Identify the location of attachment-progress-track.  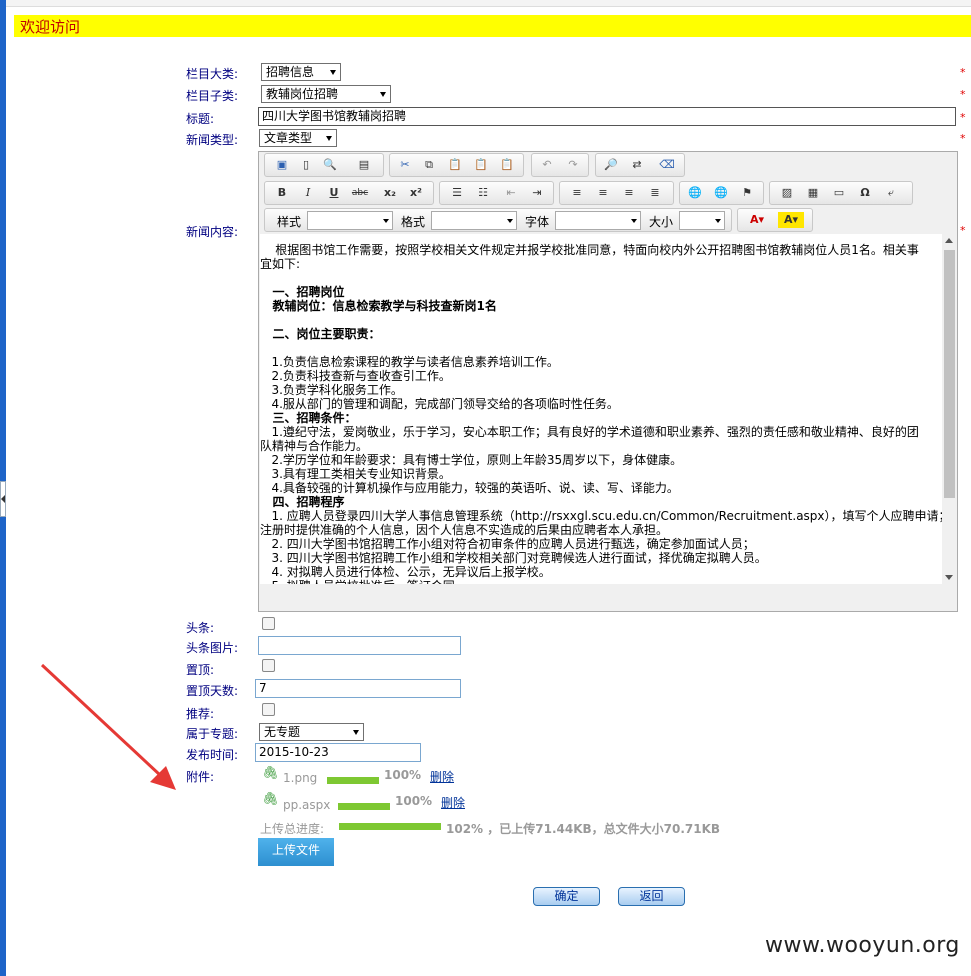
(353, 780).